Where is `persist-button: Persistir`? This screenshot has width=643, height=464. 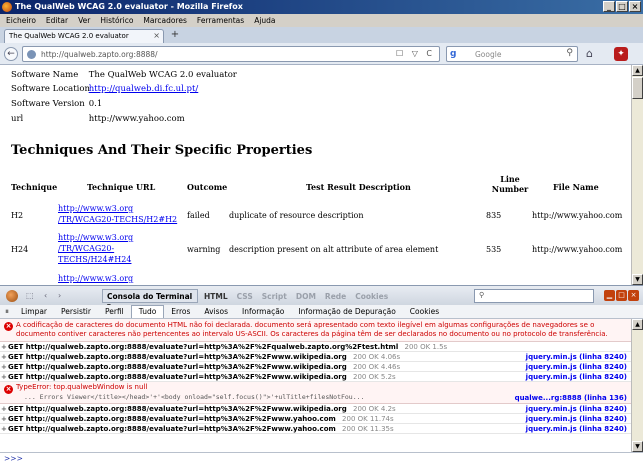
persist-button: Persistir is located at coordinates (76, 311).